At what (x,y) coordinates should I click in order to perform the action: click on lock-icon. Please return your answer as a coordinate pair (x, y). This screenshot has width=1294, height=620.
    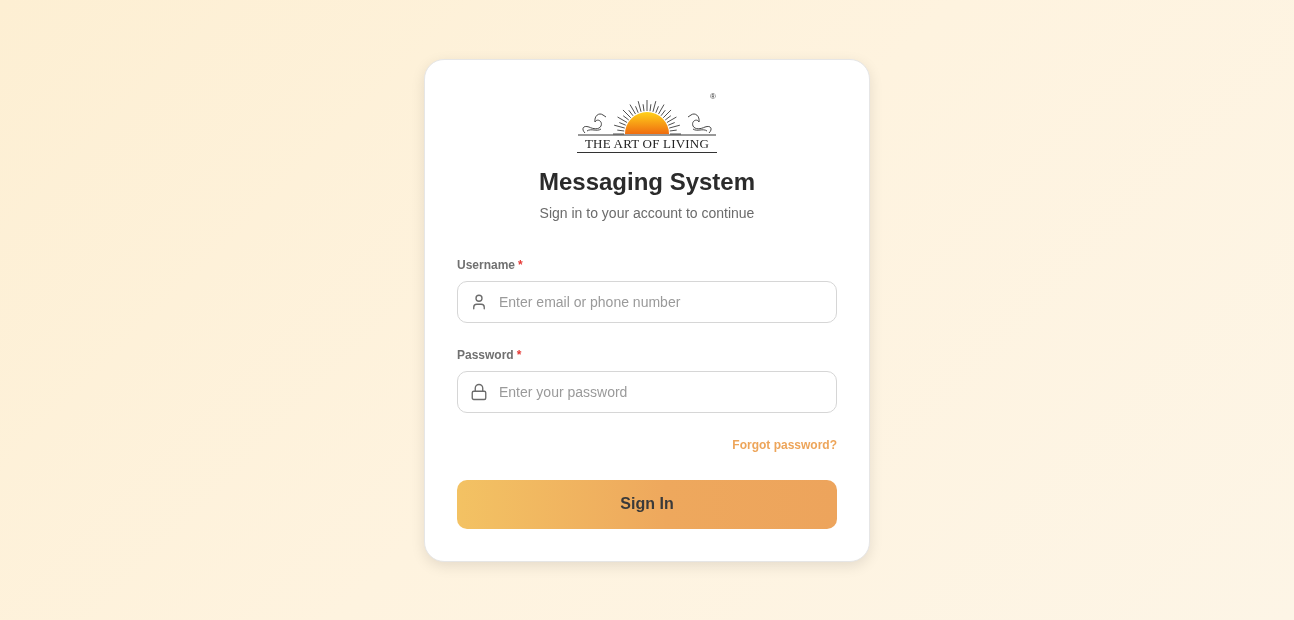
    Looking at the image, I should click on (479, 391).